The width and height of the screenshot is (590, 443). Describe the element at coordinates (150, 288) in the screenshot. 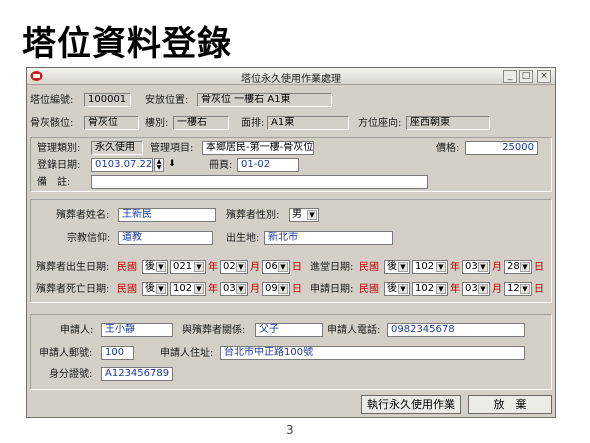

I see `death-prefix-value: 後` at that location.